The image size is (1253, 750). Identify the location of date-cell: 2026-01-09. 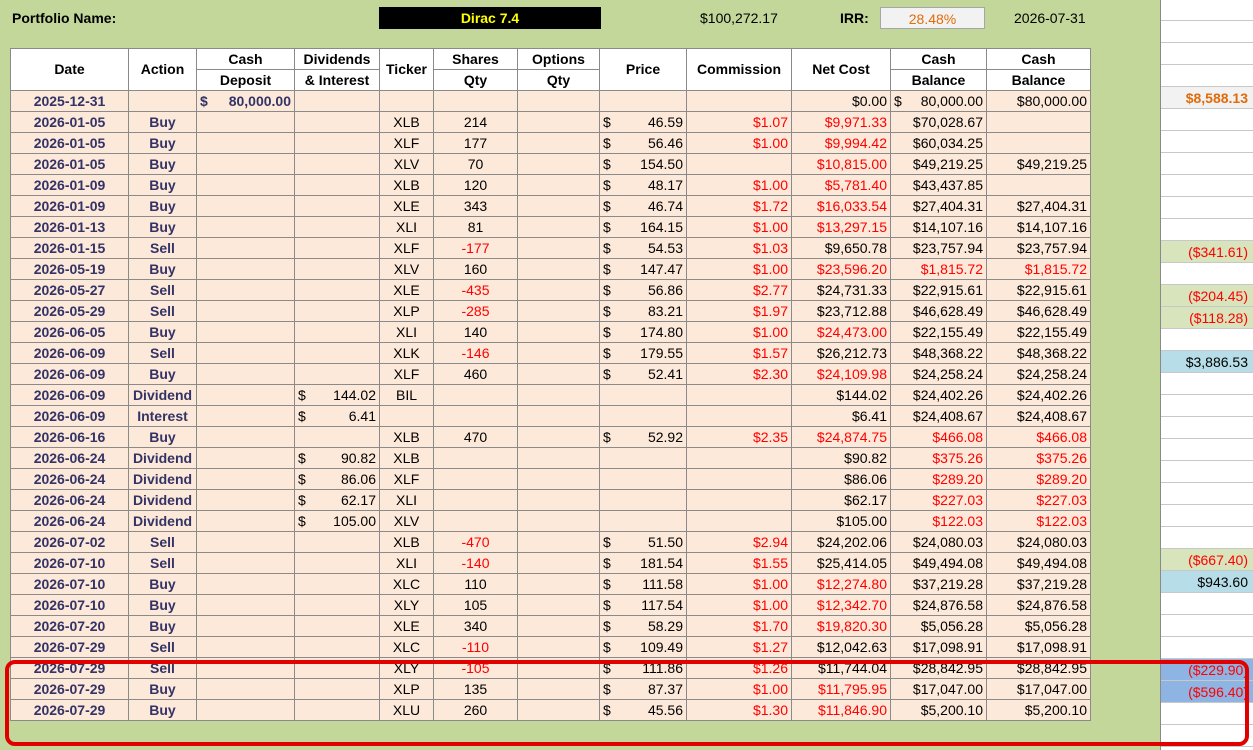
(69, 185).